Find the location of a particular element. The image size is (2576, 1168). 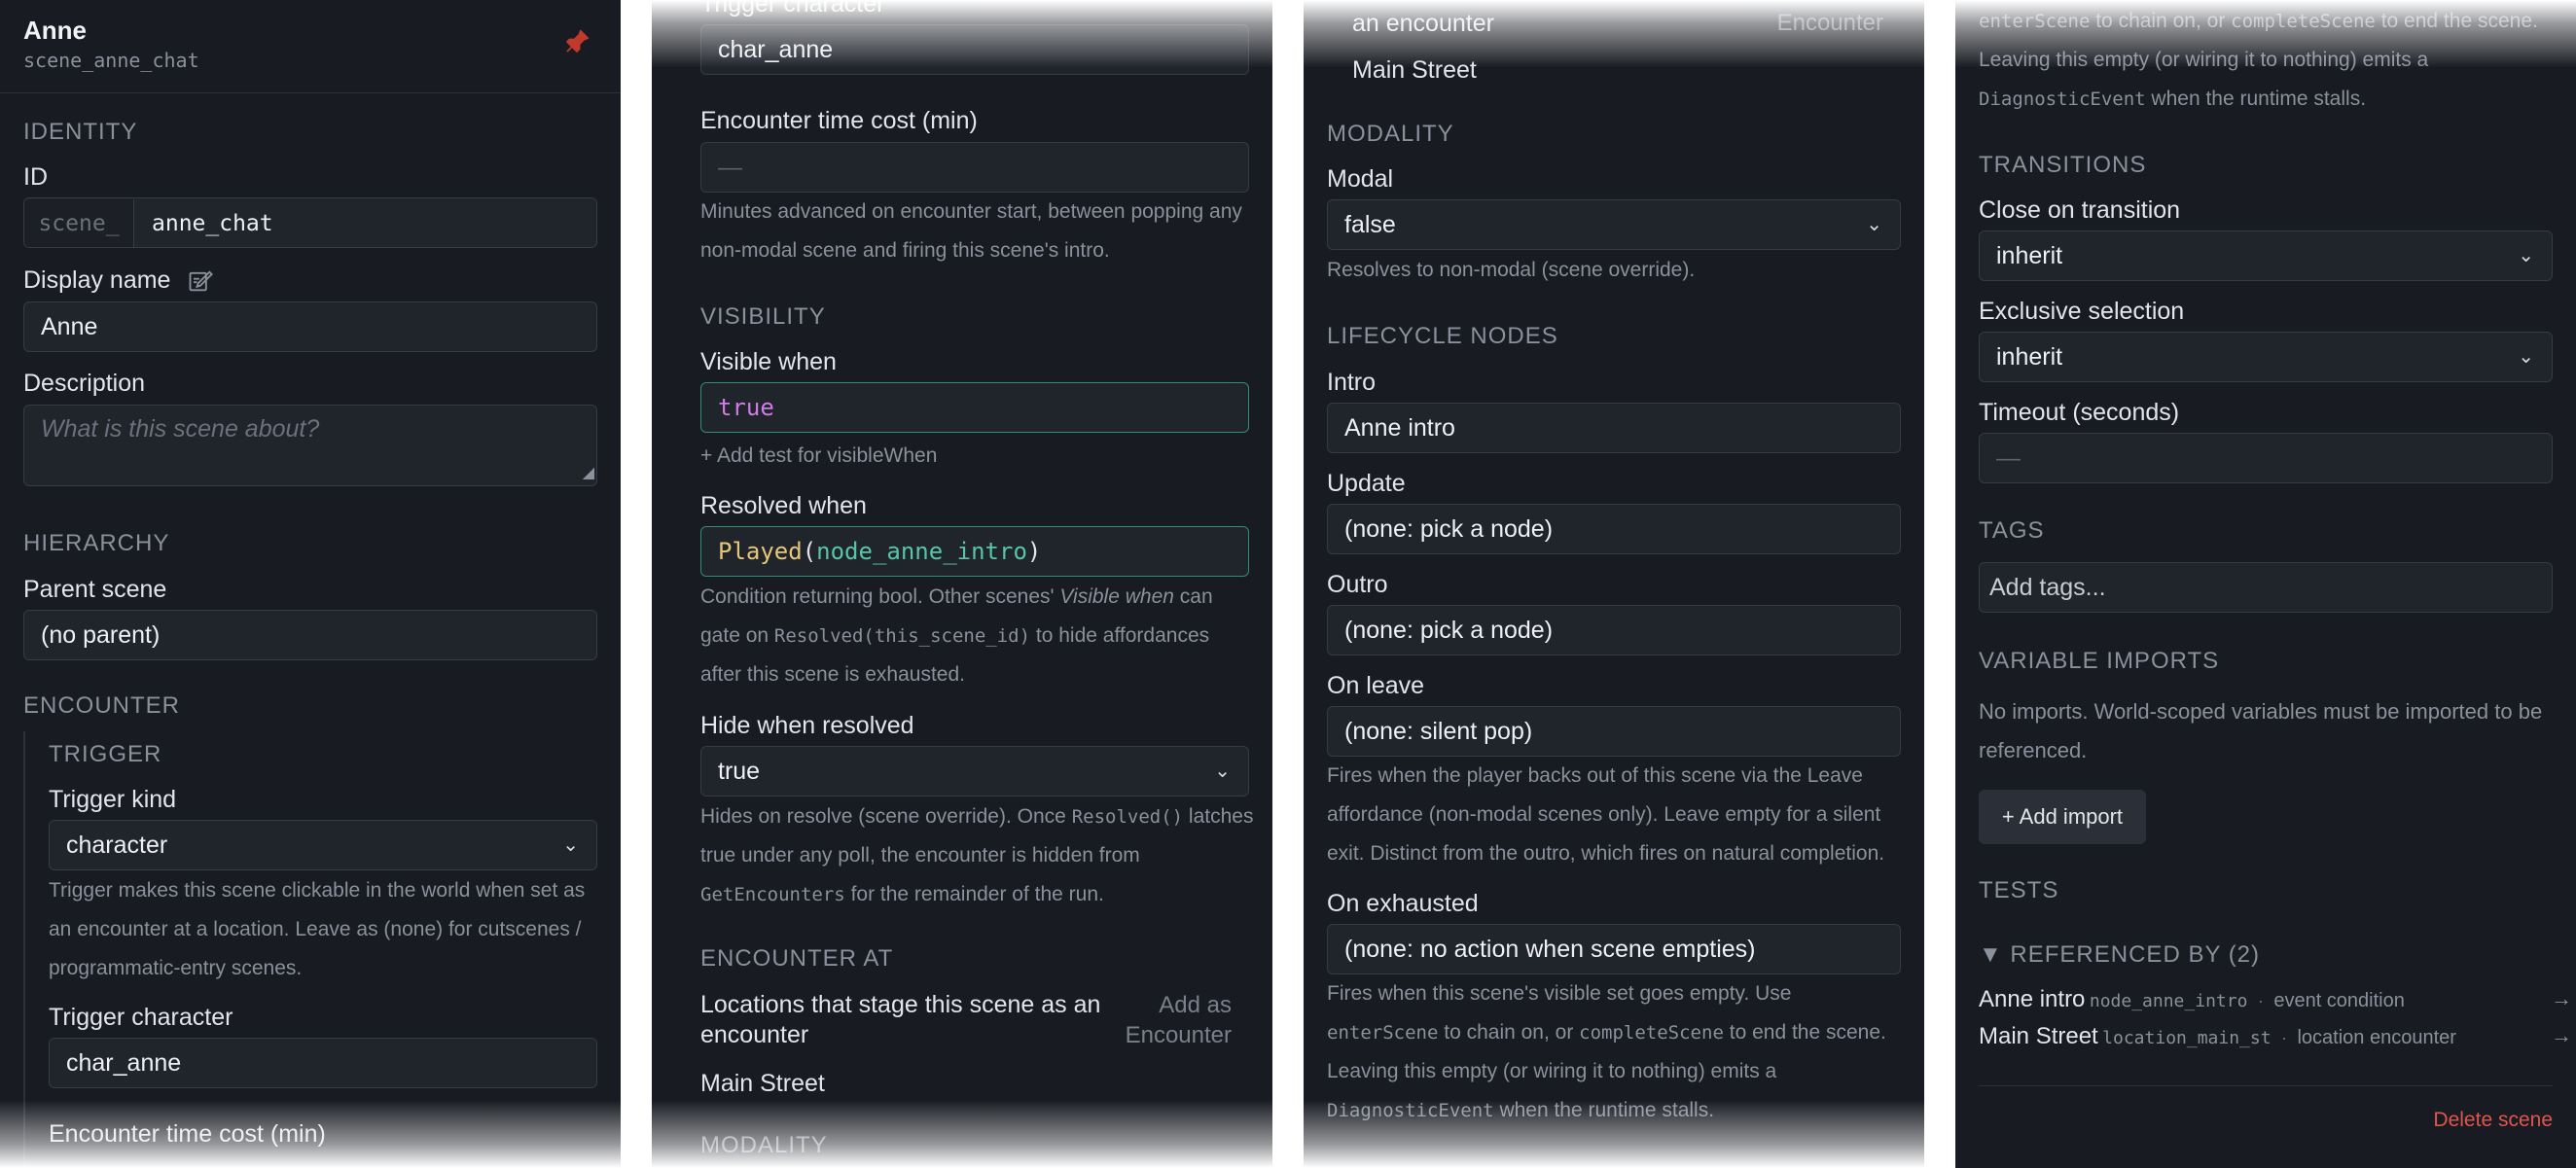

on-exhausted-help-part: when the runtime stalls. is located at coordinates (1607, 1110).